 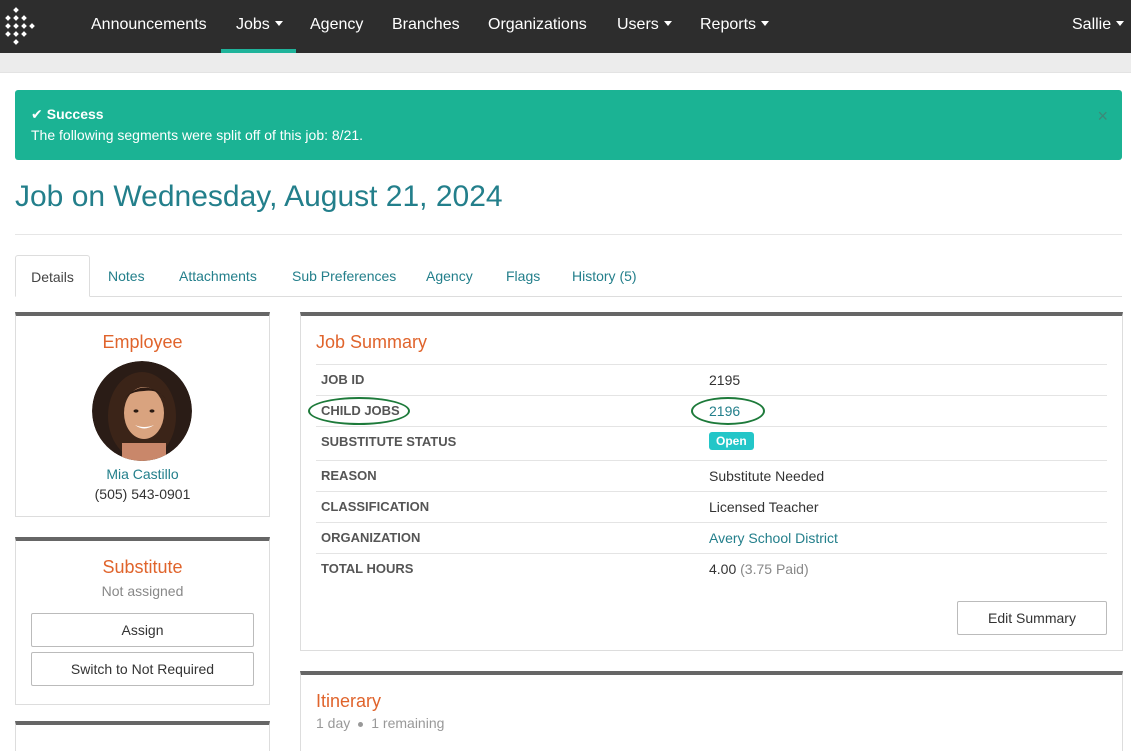 What do you see at coordinates (375, 506) in the screenshot?
I see `row-label: CLASSIFICATION` at bounding box center [375, 506].